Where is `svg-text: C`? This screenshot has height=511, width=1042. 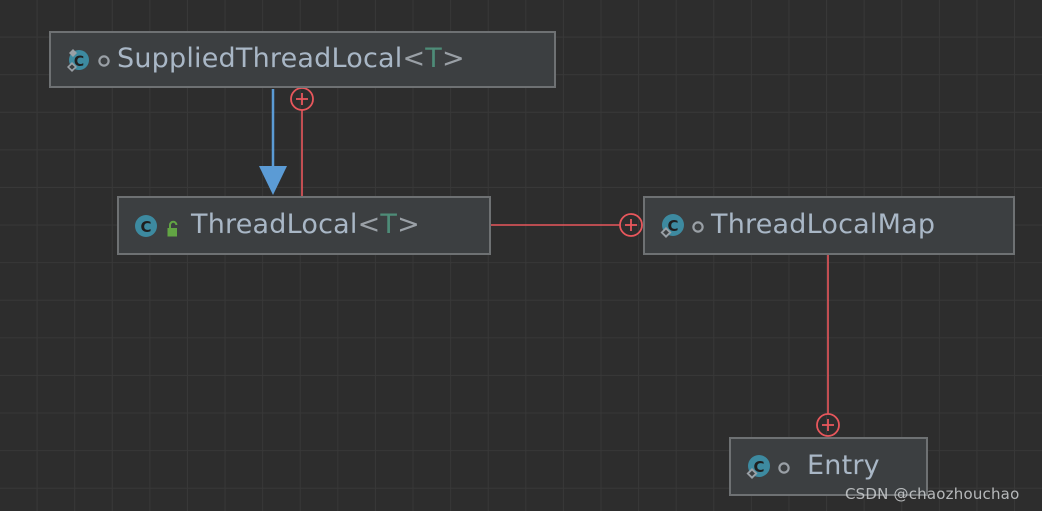
svg-text: C is located at coordinates (145, 227).